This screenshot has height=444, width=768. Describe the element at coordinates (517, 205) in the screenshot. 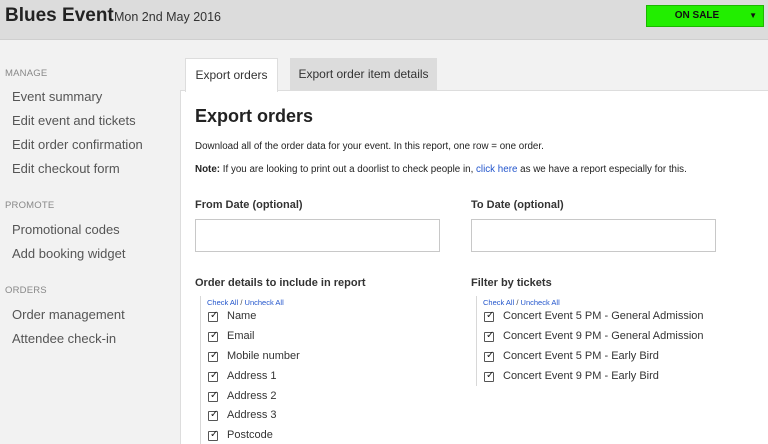

I see `to-date-label: To Date (optional)` at that location.